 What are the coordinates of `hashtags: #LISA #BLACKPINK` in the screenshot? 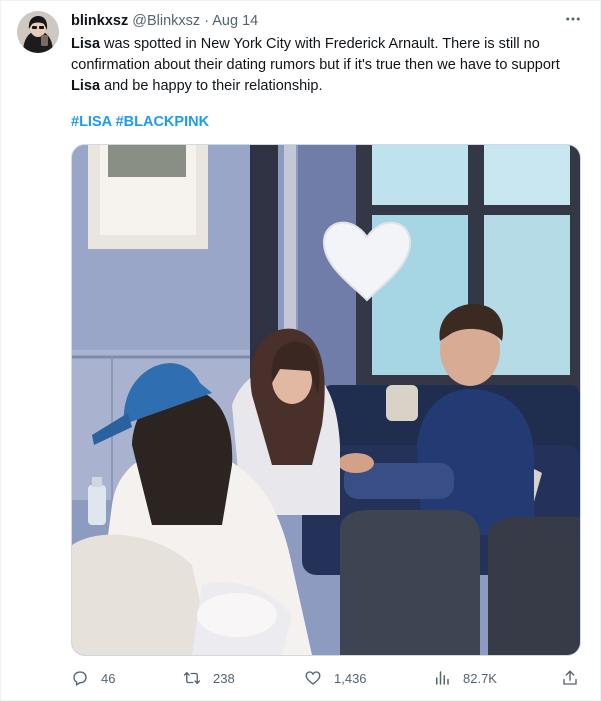 It's located at (140, 122).